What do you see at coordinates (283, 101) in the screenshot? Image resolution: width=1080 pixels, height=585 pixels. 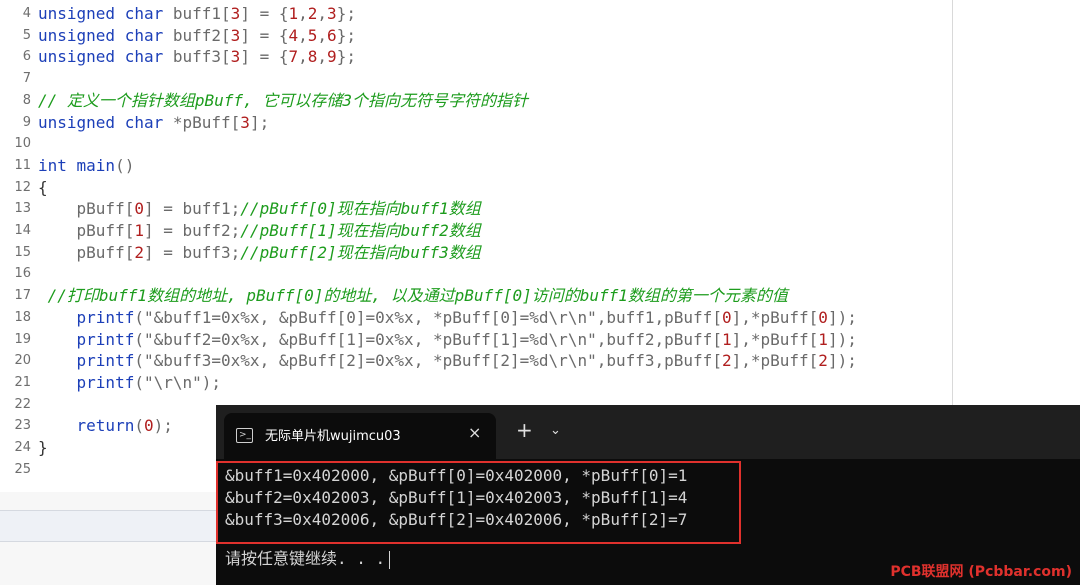 I see `code-text: // 定义一个指针数组pBuff, 它可以存储3个指向无符号字符的指针` at bounding box center [283, 101].